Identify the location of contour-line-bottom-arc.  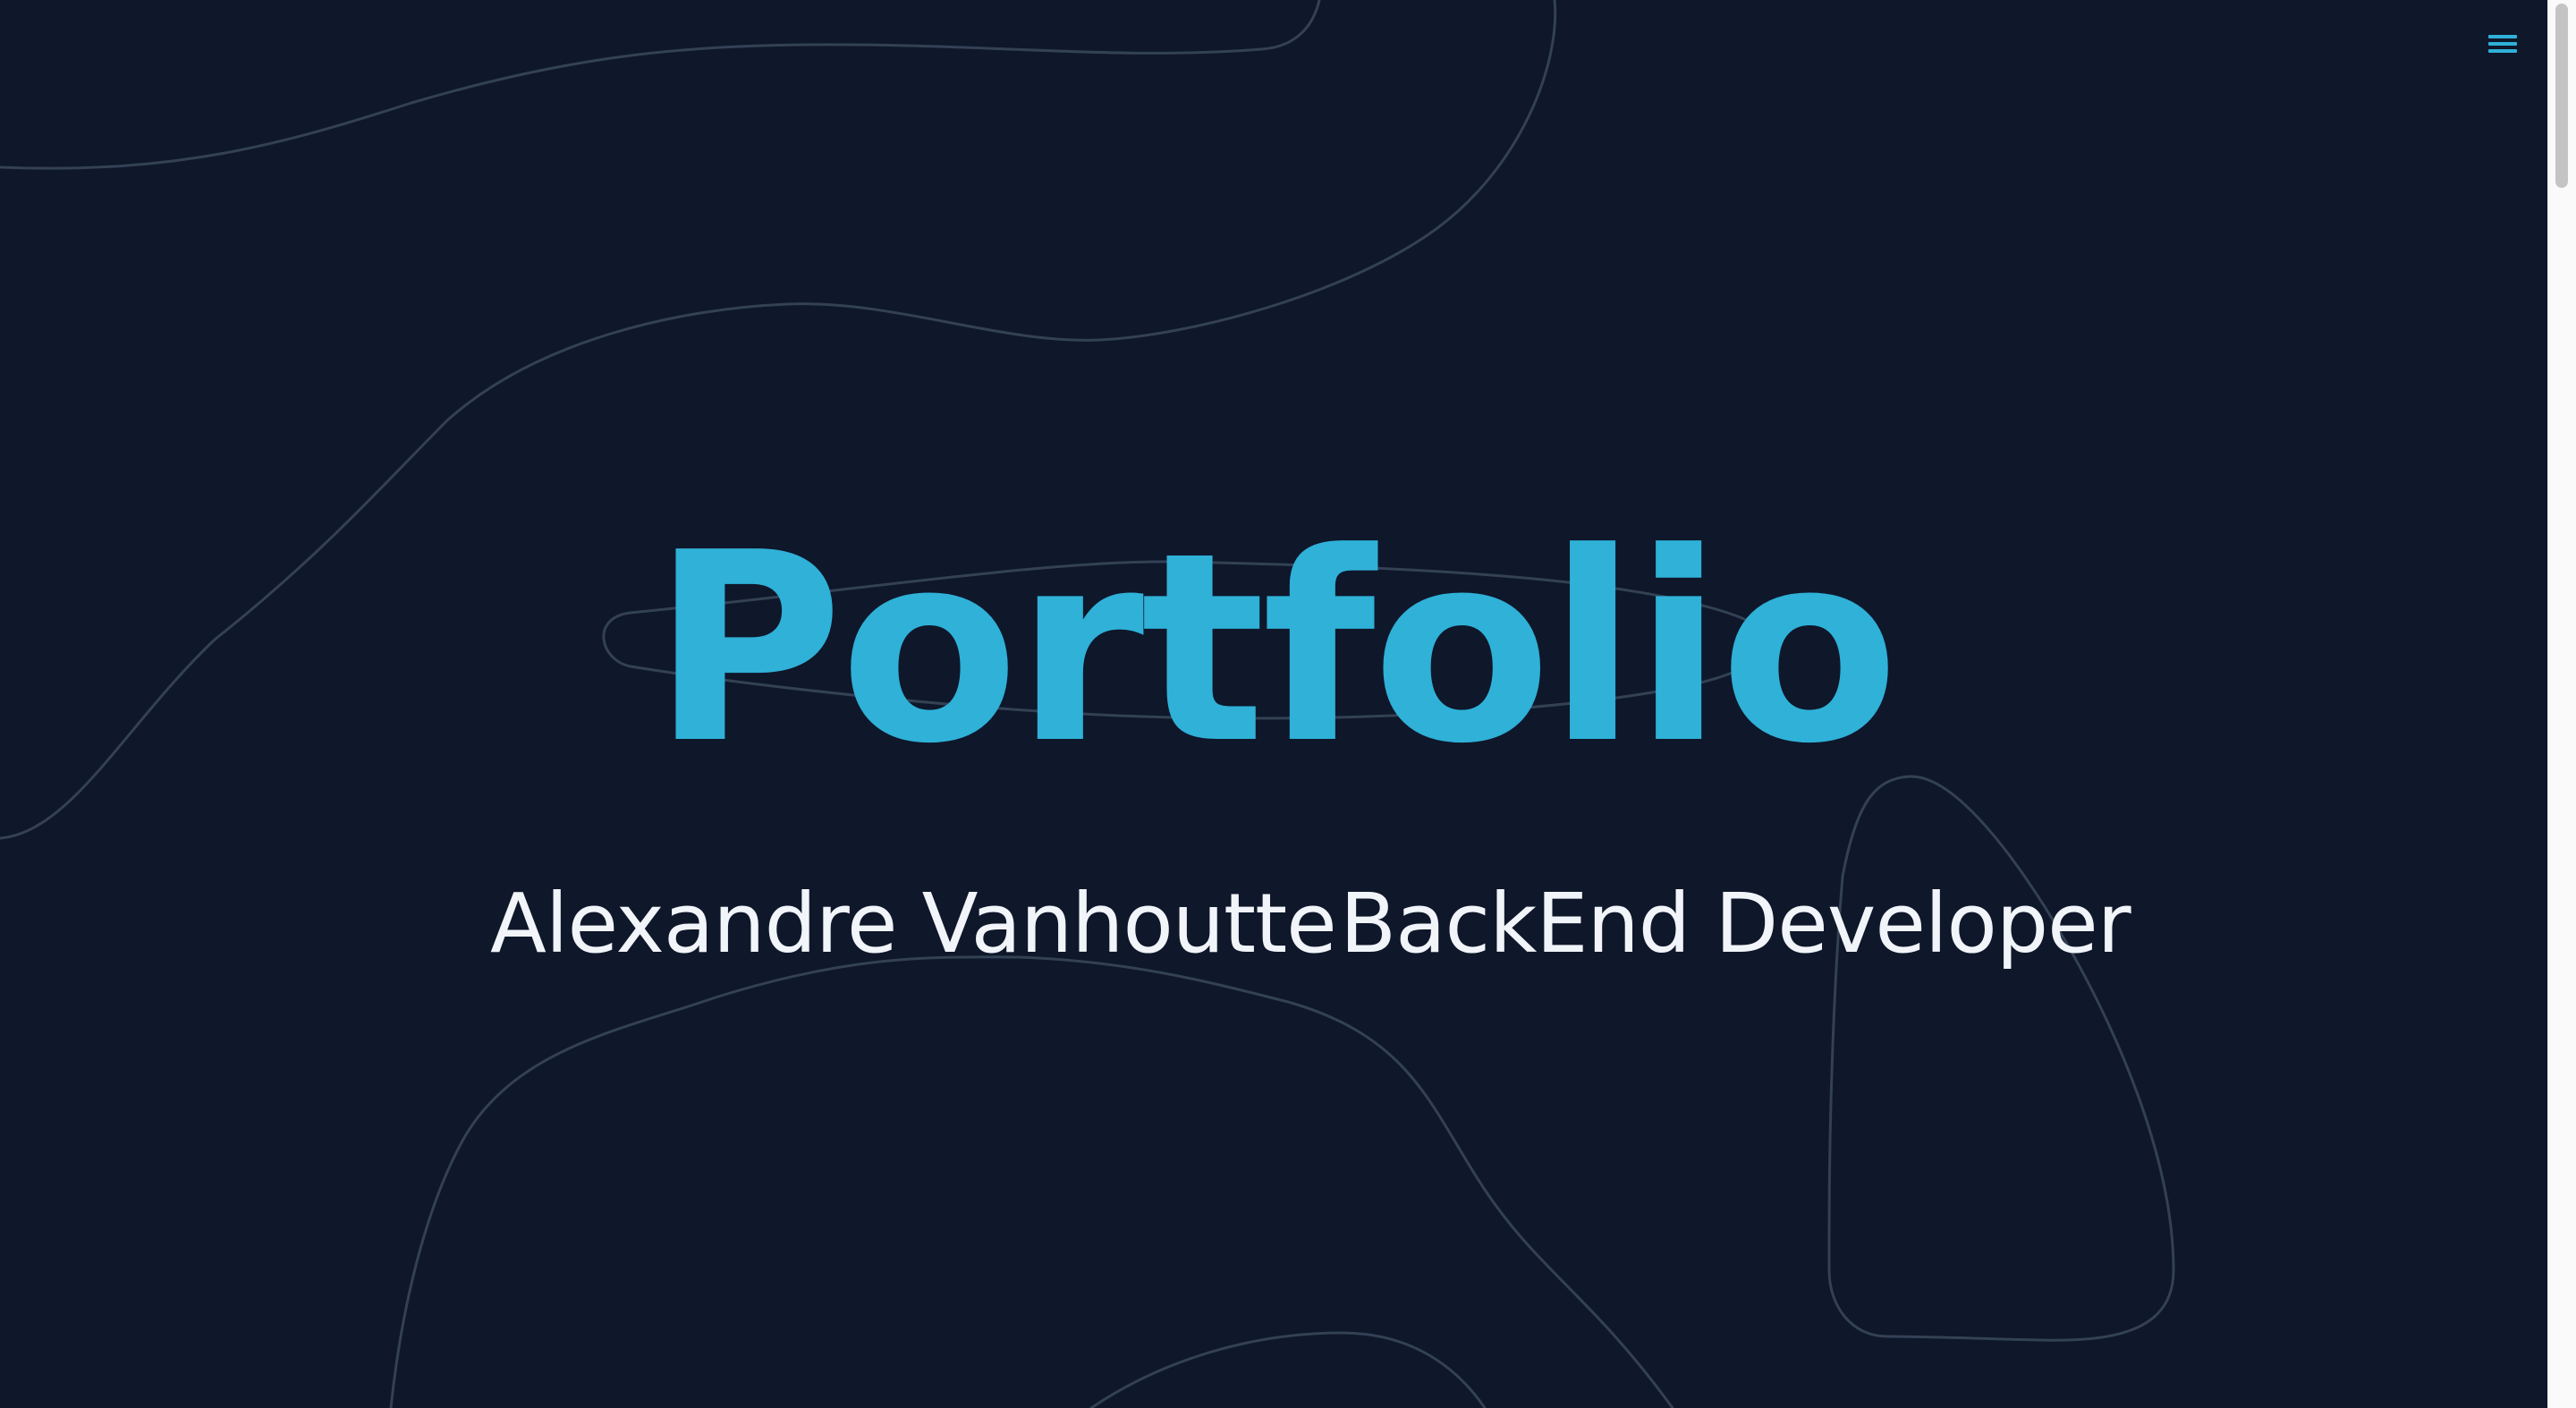
(1288, 1369).